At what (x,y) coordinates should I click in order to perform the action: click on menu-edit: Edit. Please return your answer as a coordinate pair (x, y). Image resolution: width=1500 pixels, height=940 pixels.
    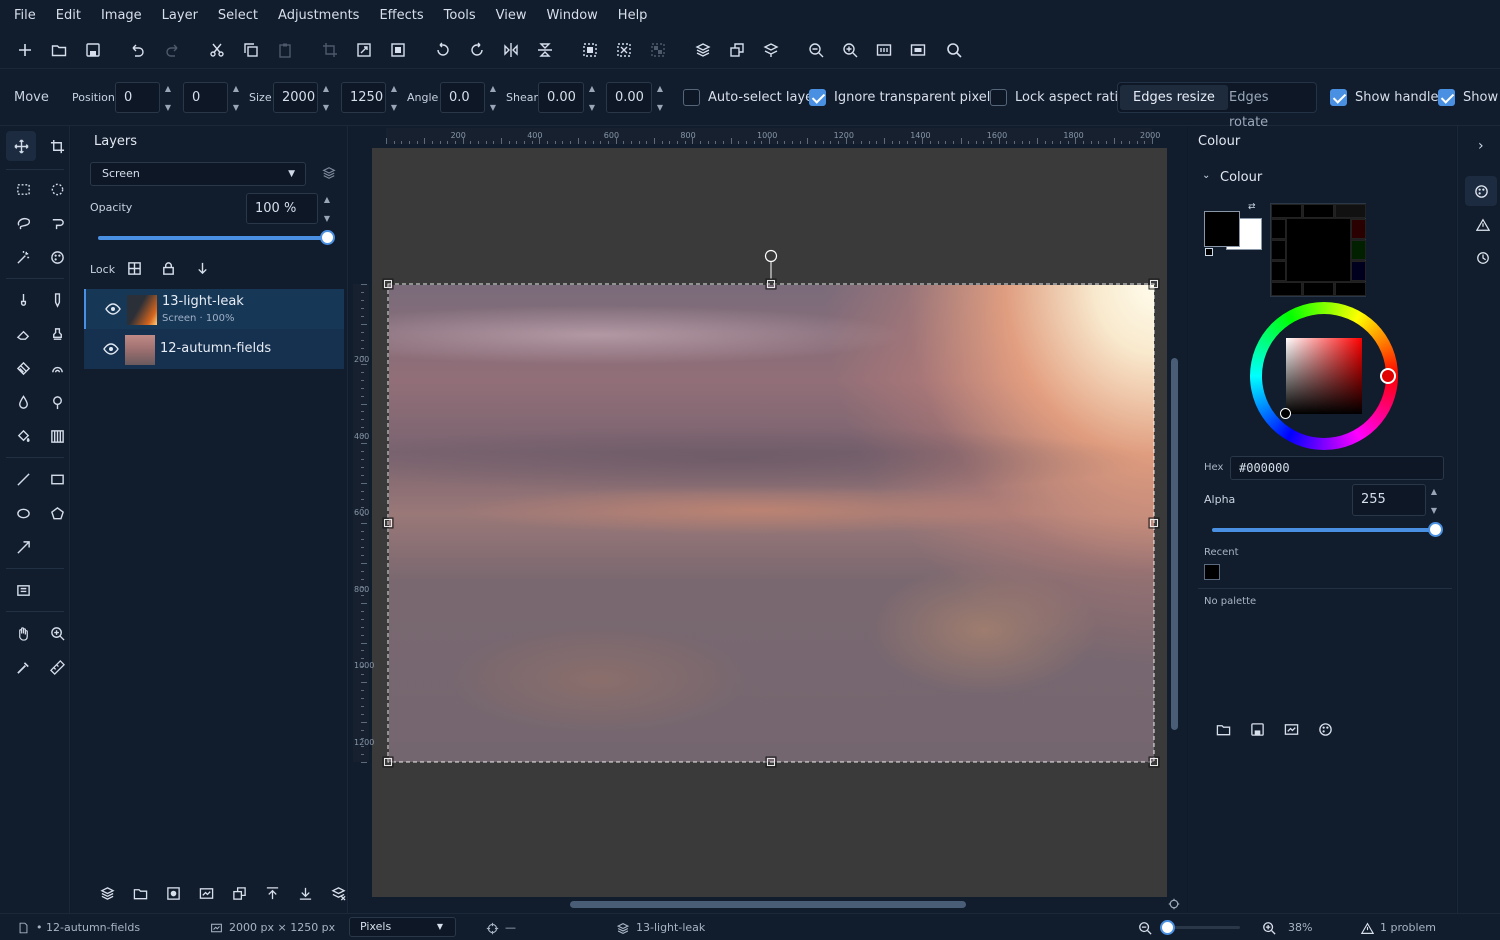
    Looking at the image, I should click on (68, 15).